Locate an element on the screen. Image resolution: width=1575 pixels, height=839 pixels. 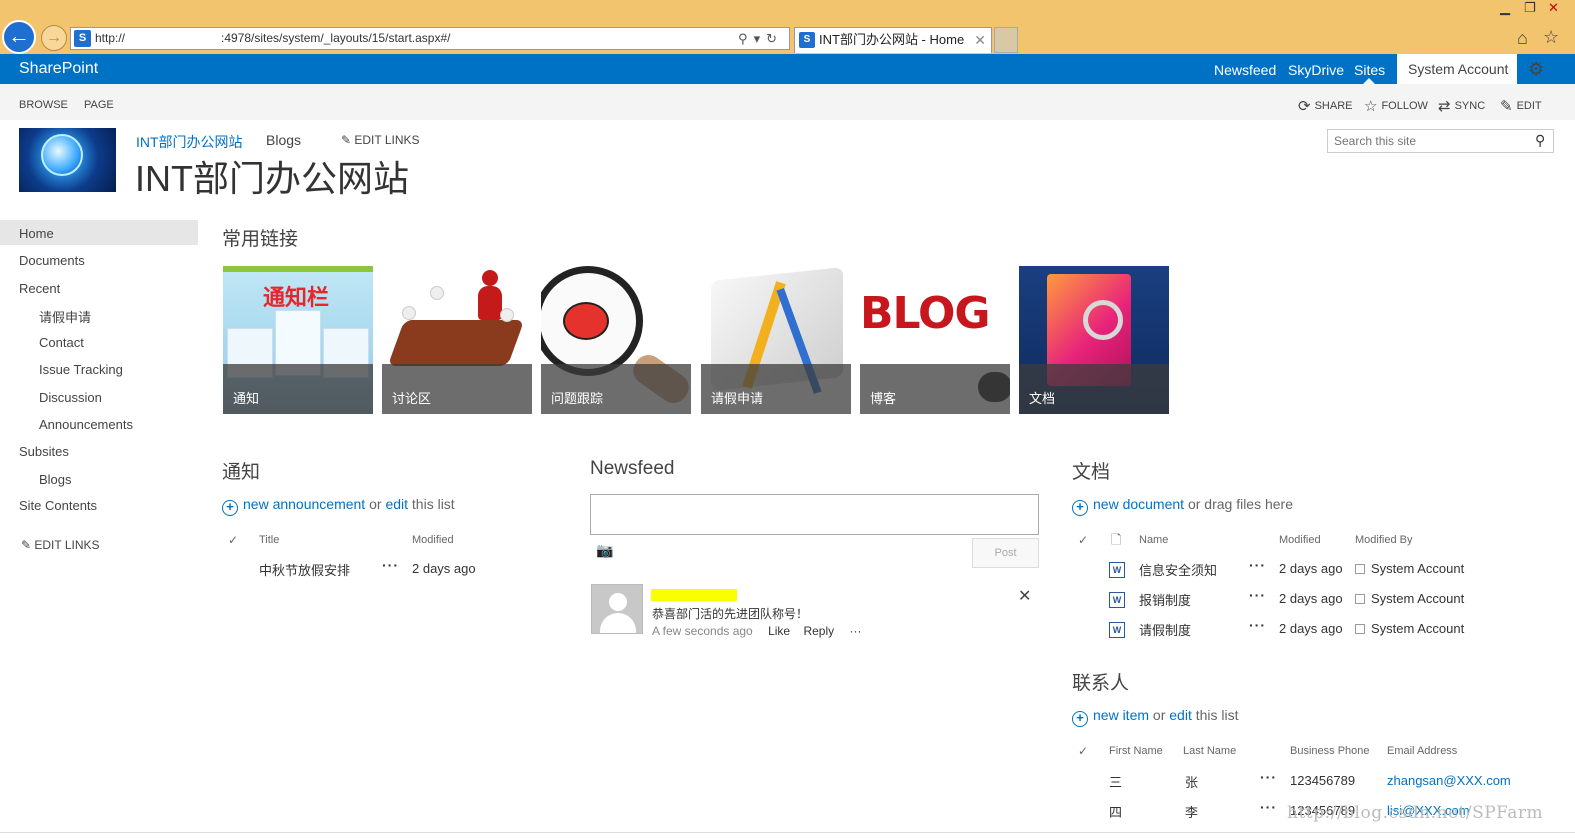
contact-email-link: zhangsan@XXX.com is located at coordinates (1449, 780).